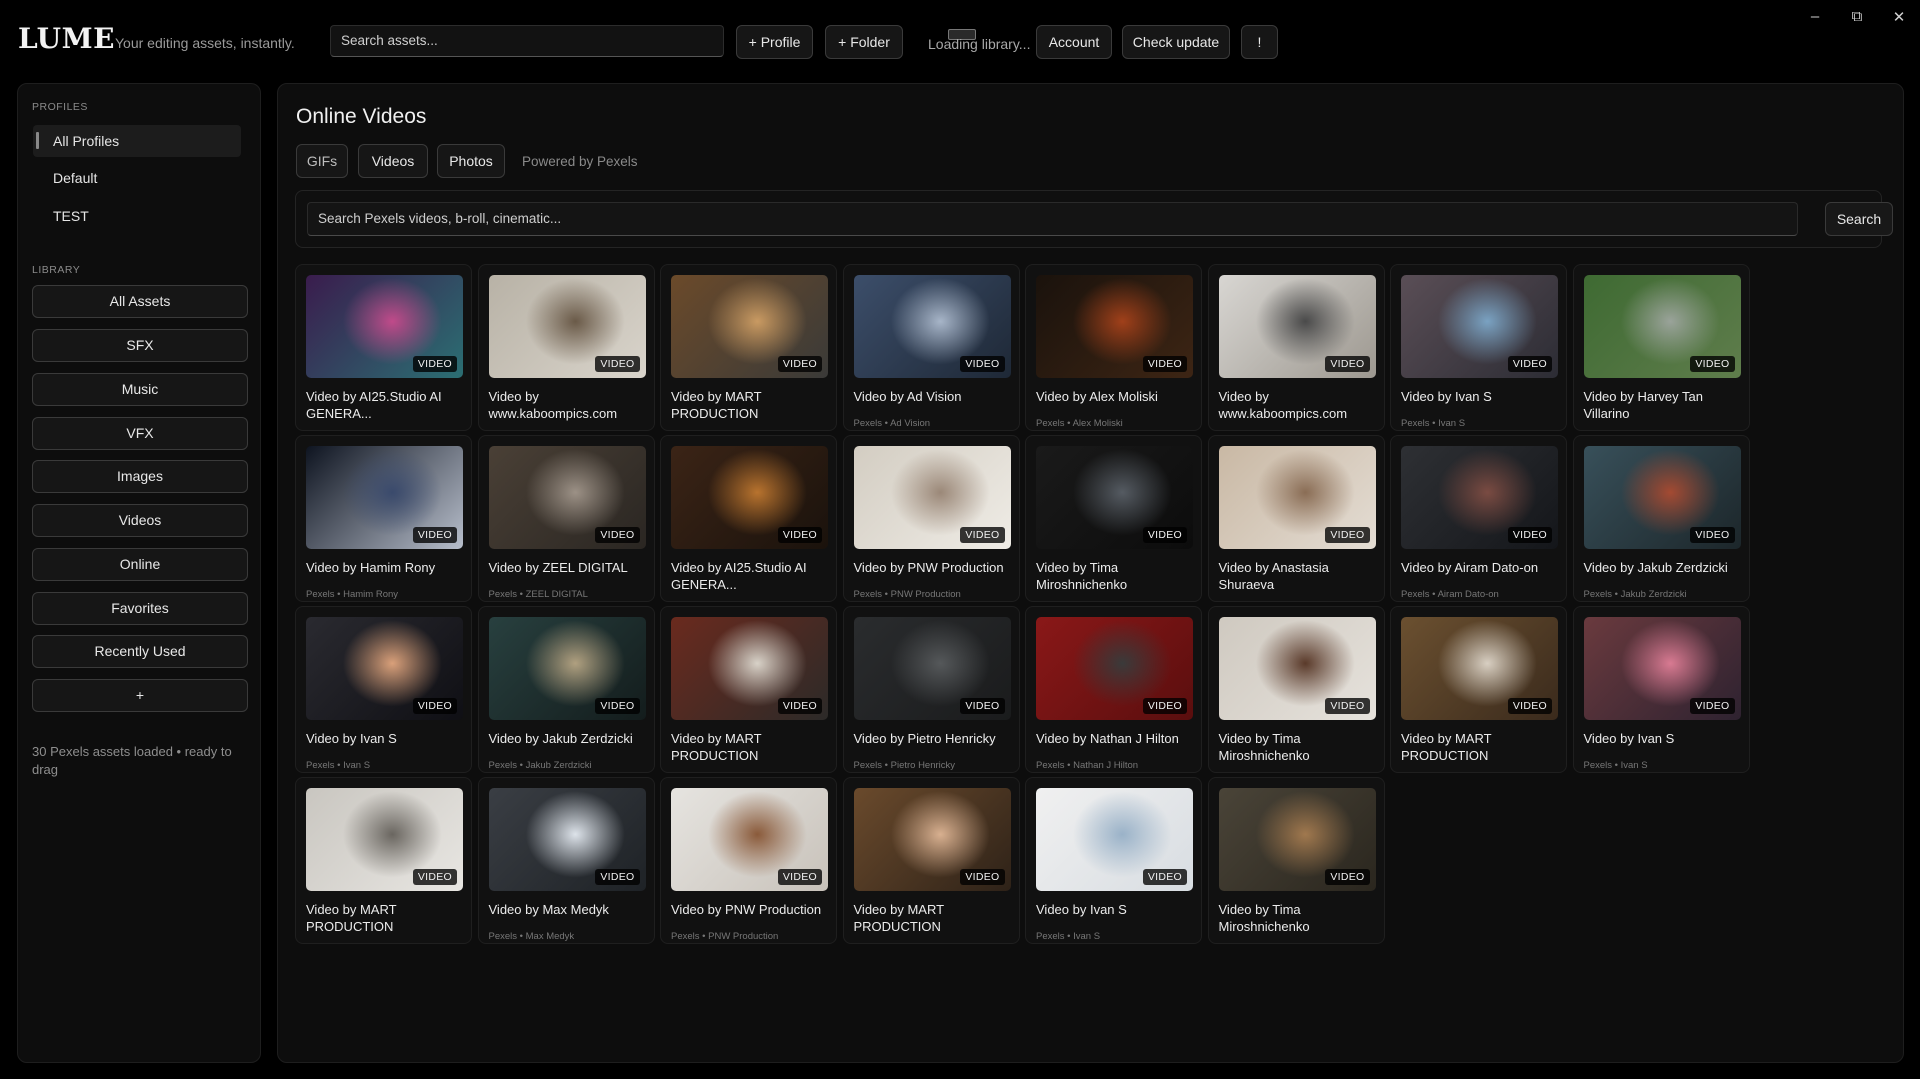 This screenshot has width=1920, height=1079. What do you see at coordinates (140, 564) in the screenshot?
I see `library-online-button: Online` at bounding box center [140, 564].